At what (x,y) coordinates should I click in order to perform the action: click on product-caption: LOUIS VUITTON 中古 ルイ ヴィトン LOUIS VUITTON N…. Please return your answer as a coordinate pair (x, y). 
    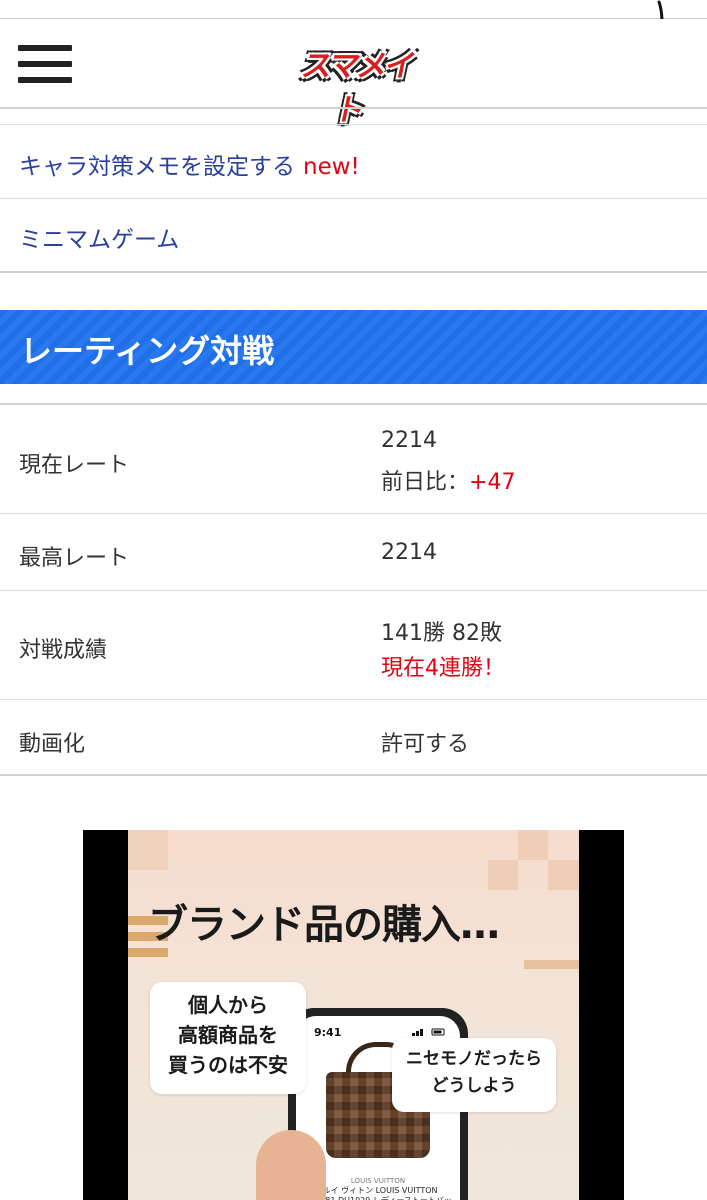
    Looking at the image, I should click on (378, 1188).